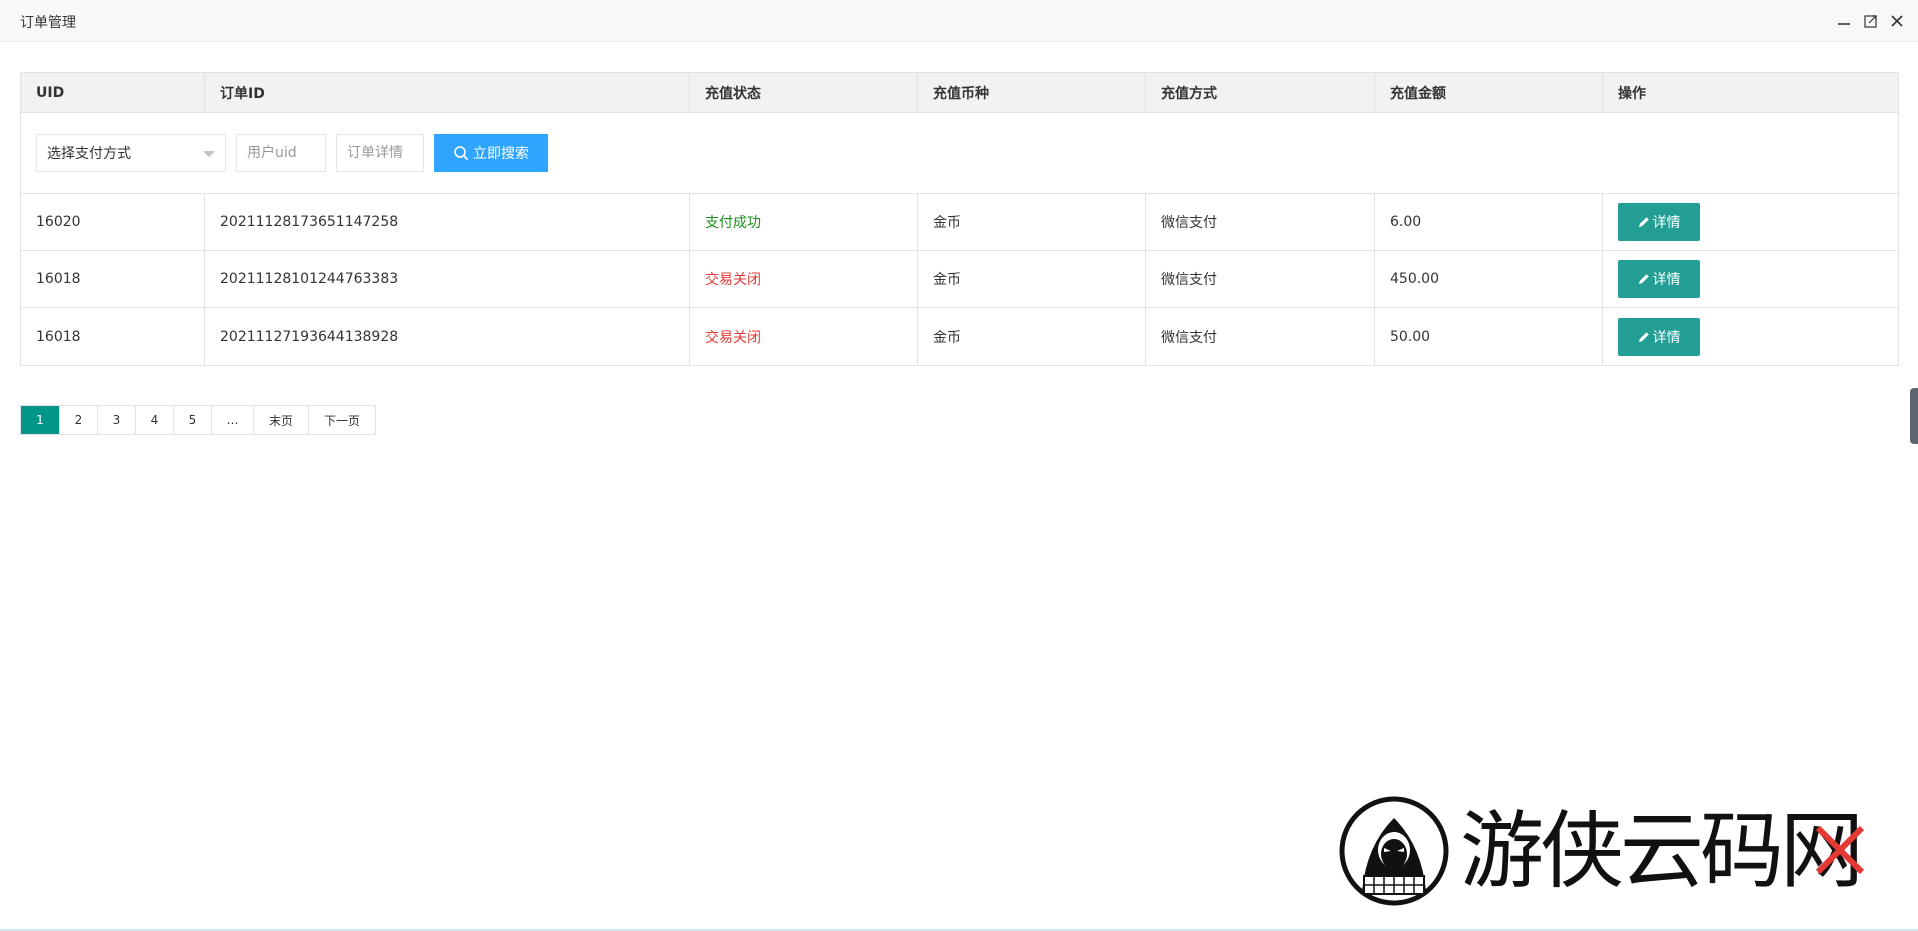 The image size is (1918, 931). Describe the element at coordinates (1489, 336) in the screenshot. I see `cell-amount: 50.00` at that location.